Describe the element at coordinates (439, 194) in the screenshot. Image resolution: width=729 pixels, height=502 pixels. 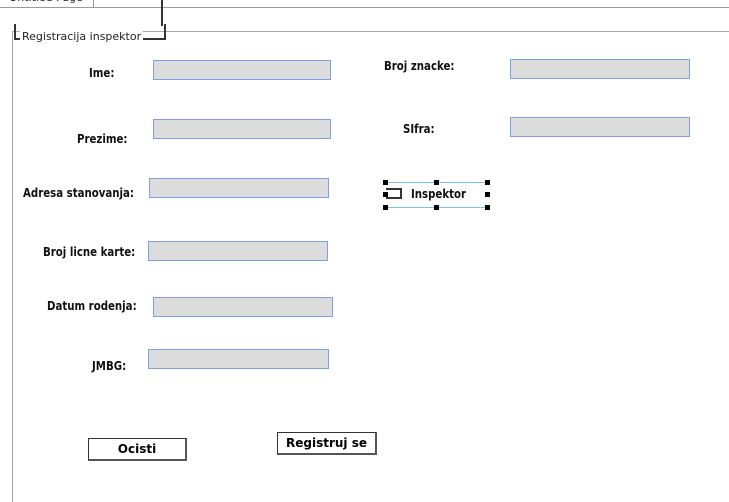
I see `inspektor-label: Inspektor` at that location.